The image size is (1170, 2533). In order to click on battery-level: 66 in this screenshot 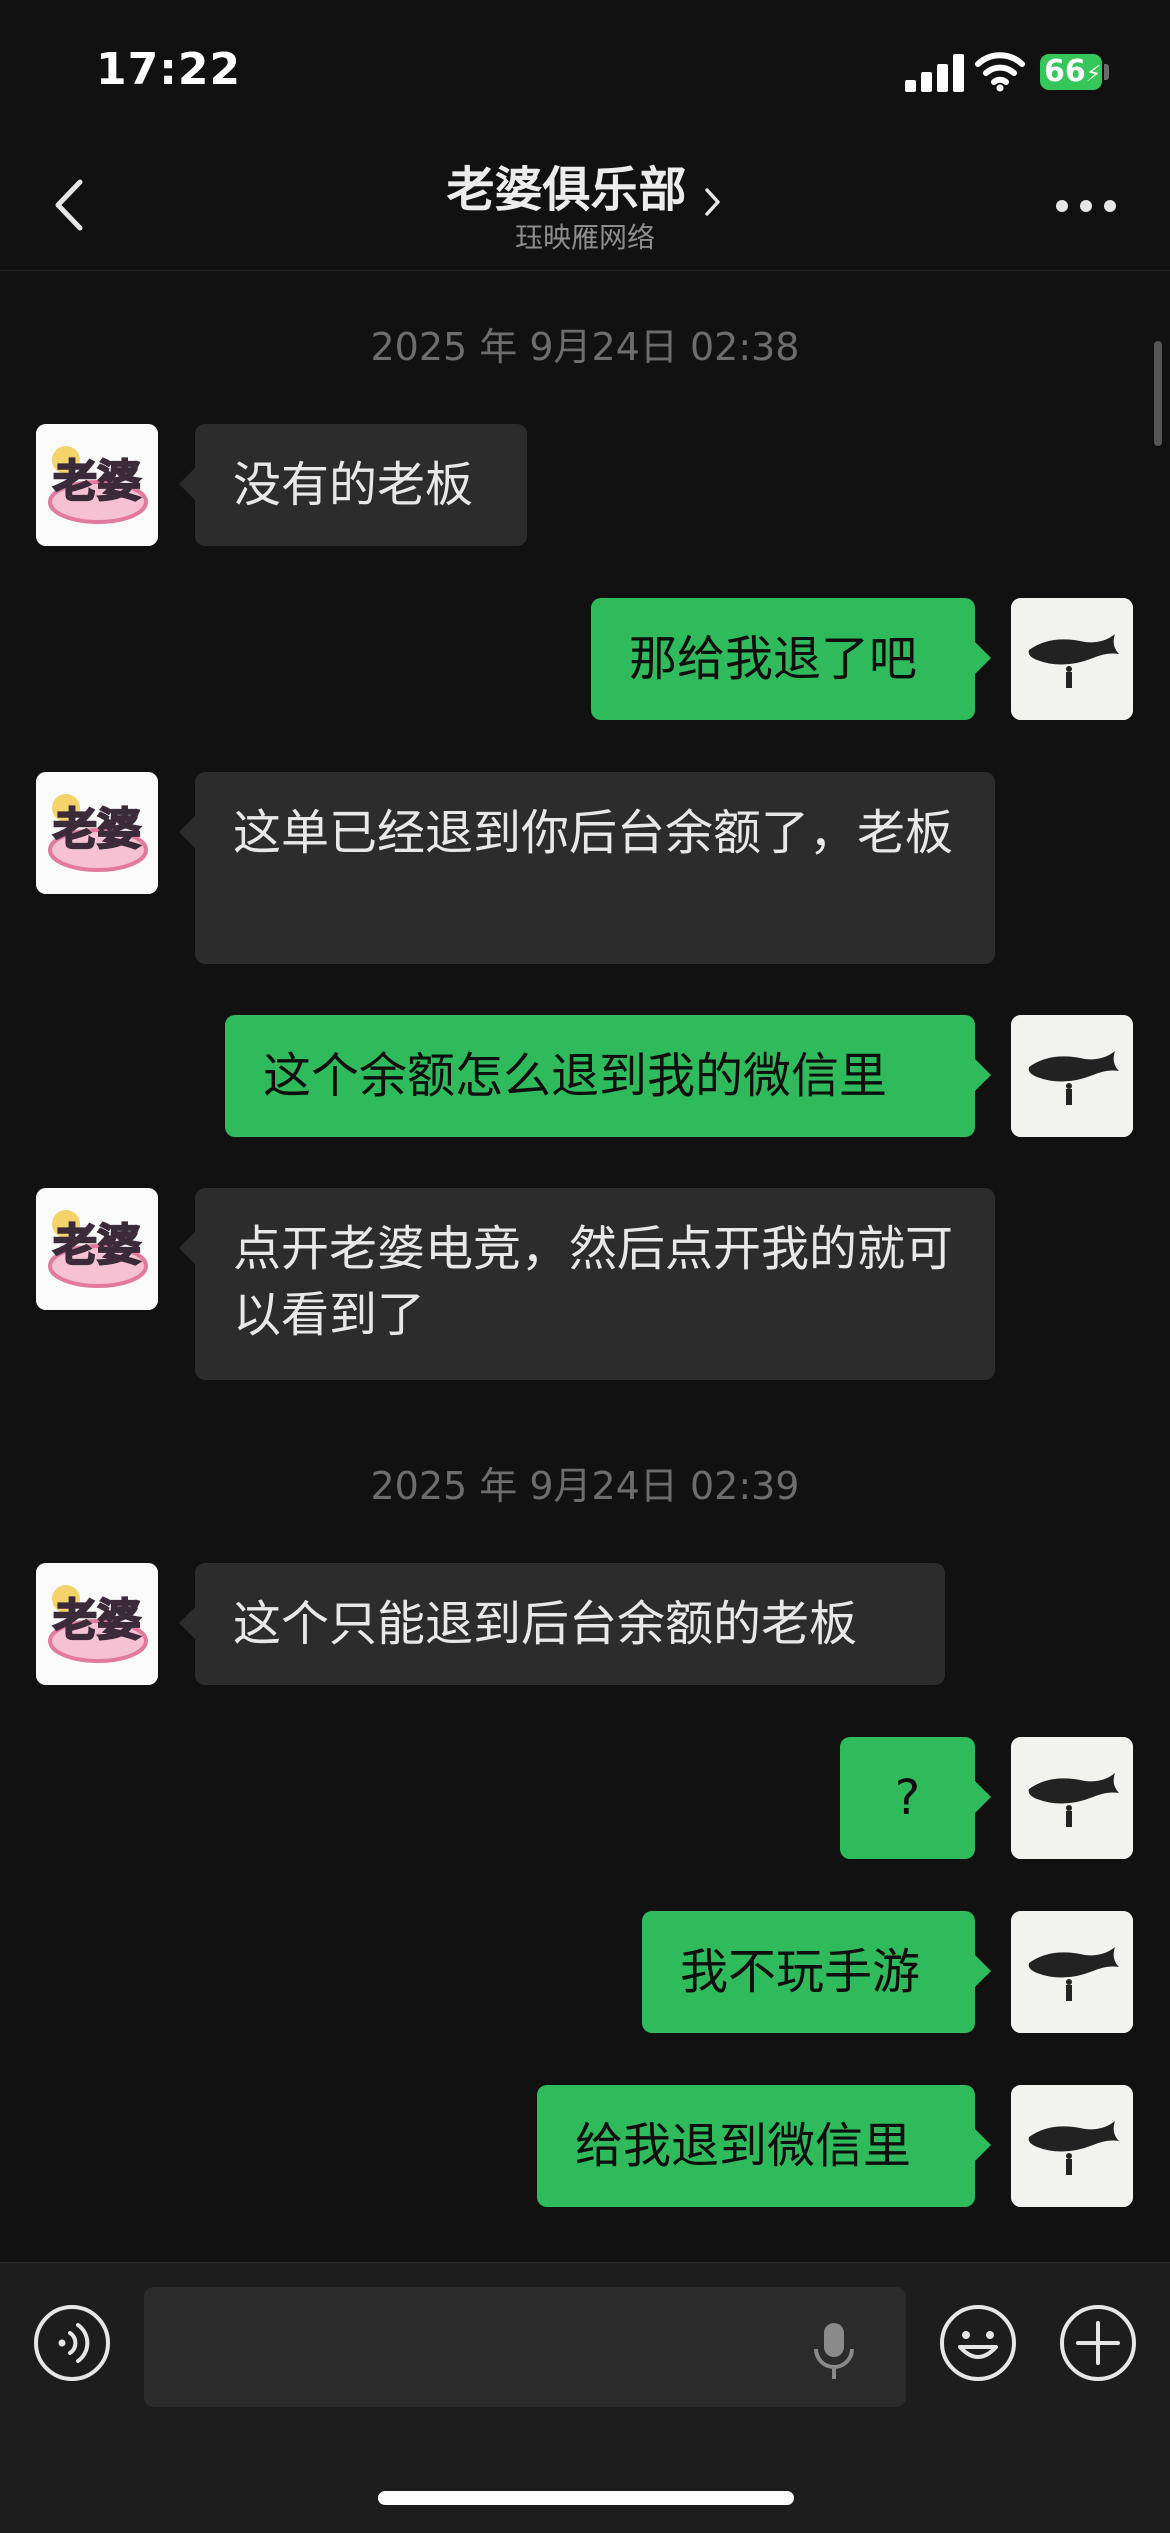, I will do `click(1065, 71)`.